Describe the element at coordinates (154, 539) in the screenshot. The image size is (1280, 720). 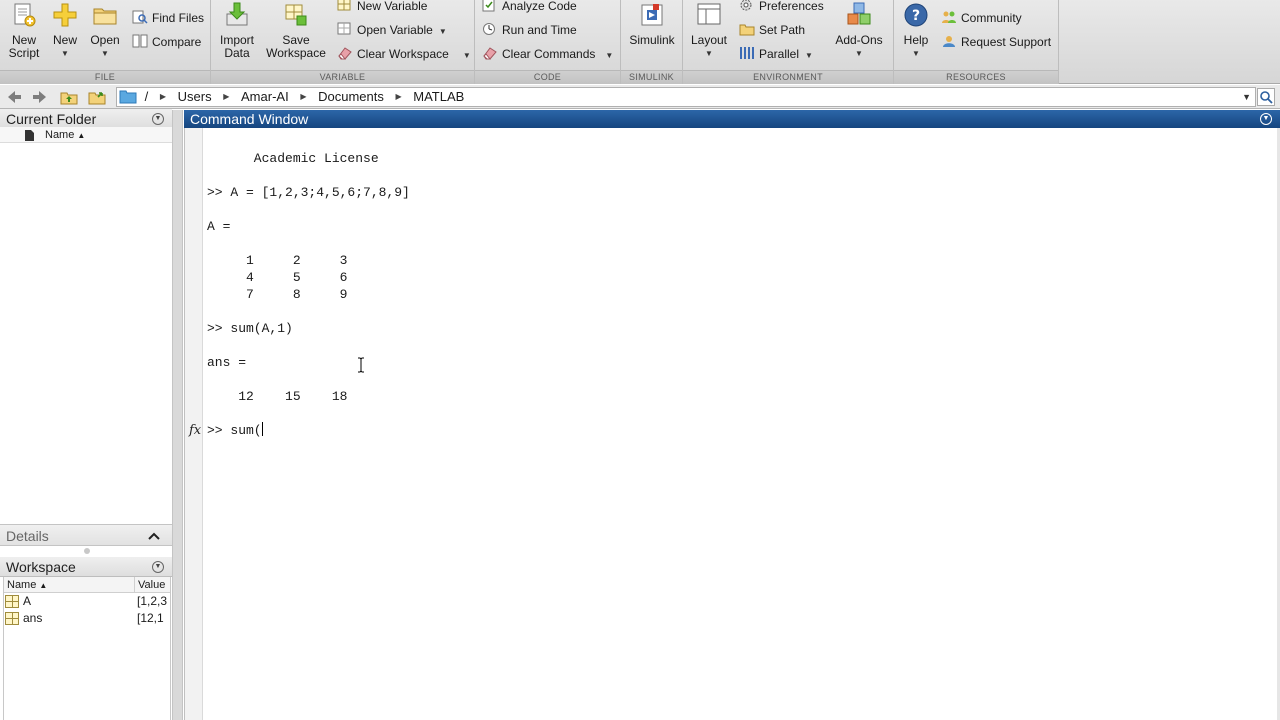
I see `chevron-up-icon` at that location.